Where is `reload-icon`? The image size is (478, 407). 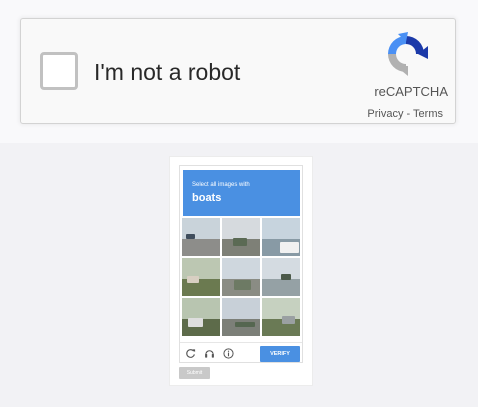
reload-icon is located at coordinates (190, 353).